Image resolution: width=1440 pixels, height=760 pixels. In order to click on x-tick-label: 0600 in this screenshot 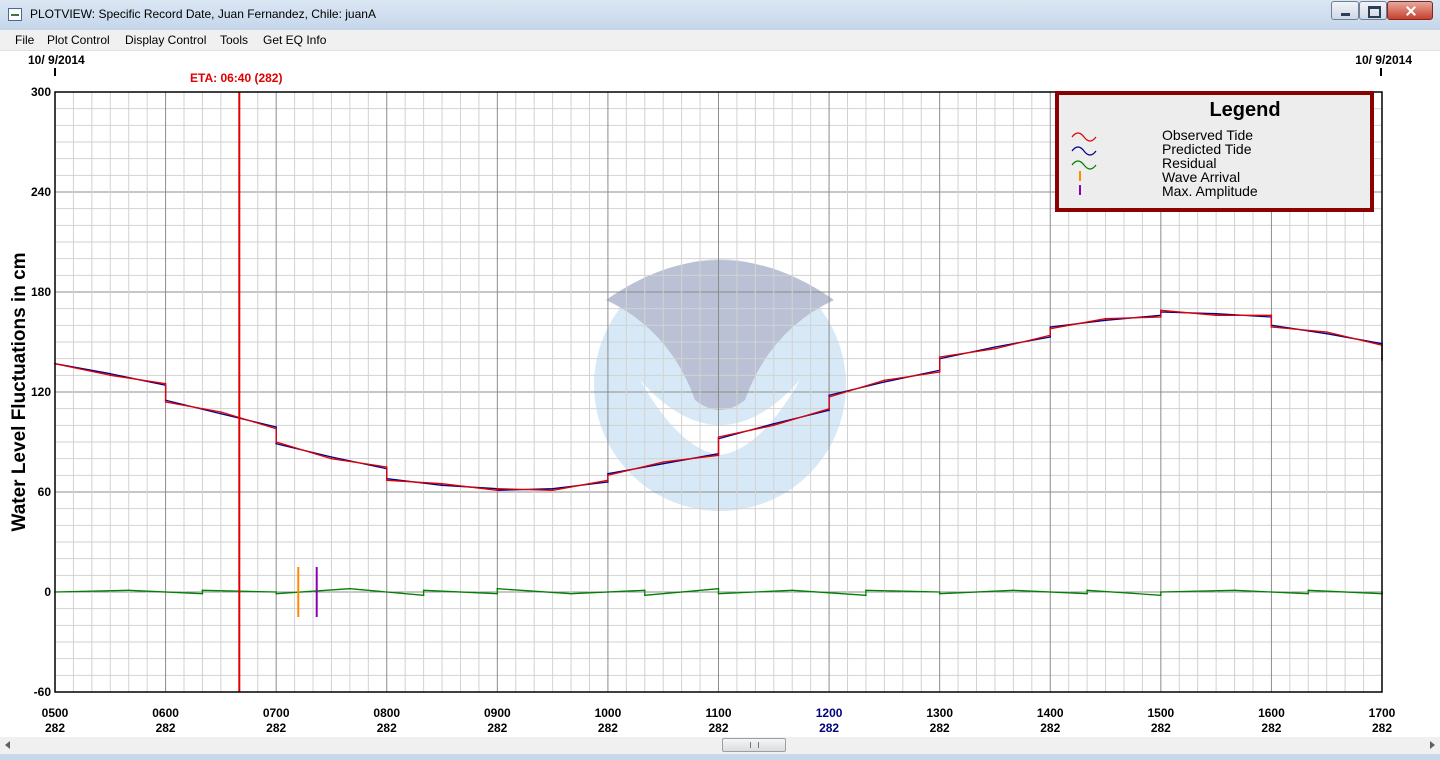, I will do `click(165, 713)`.